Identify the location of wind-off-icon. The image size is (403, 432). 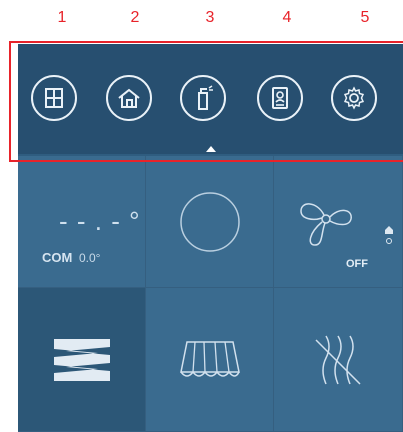
(338, 360).